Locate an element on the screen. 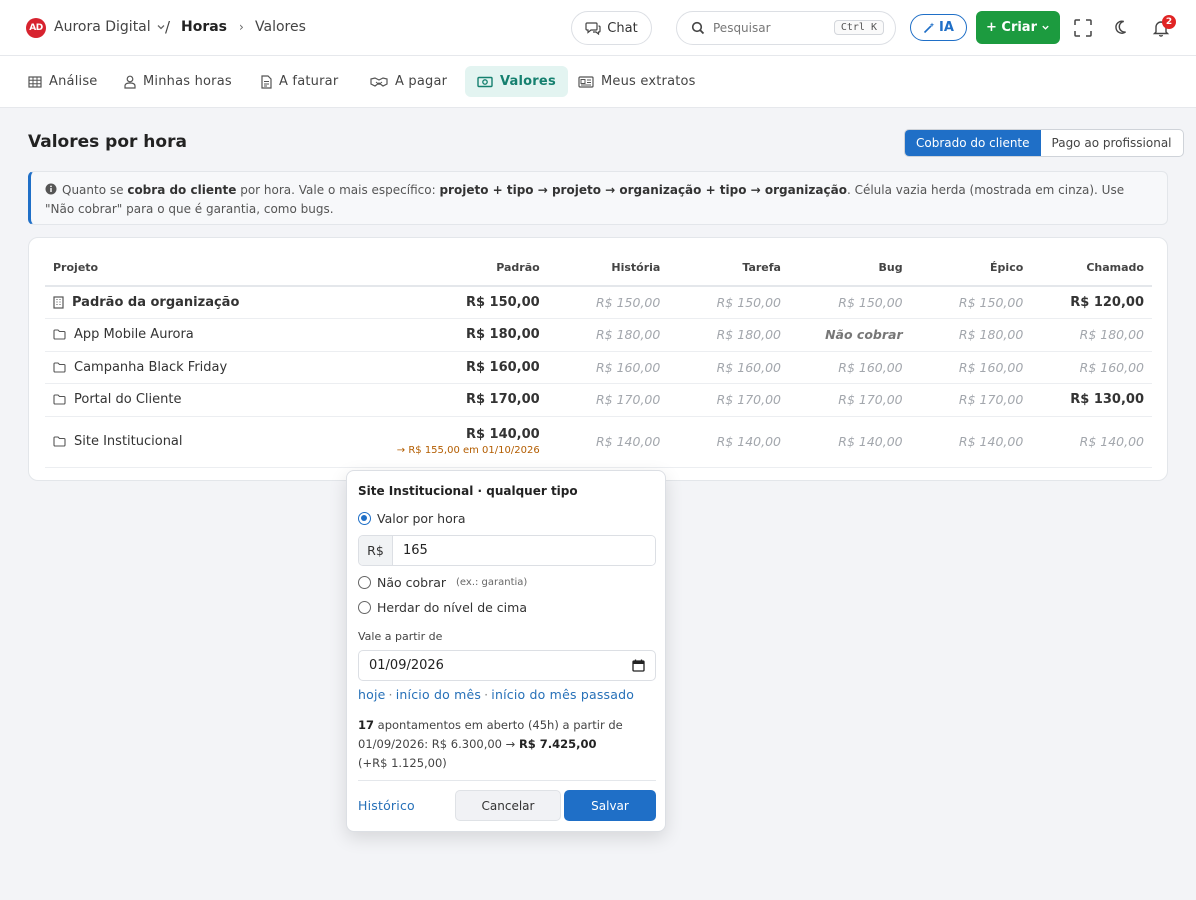 This screenshot has height=900, width=1196. tab-a-pagar: A pagar is located at coordinates (408, 81).